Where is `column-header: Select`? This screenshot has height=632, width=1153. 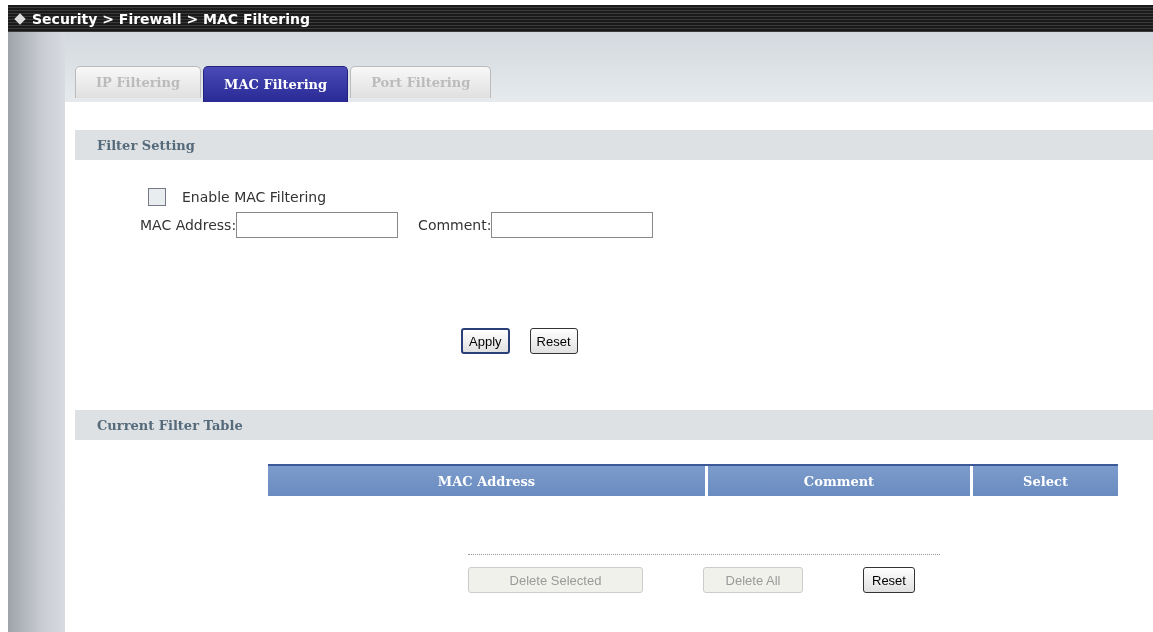
column-header: Select is located at coordinates (1045, 481).